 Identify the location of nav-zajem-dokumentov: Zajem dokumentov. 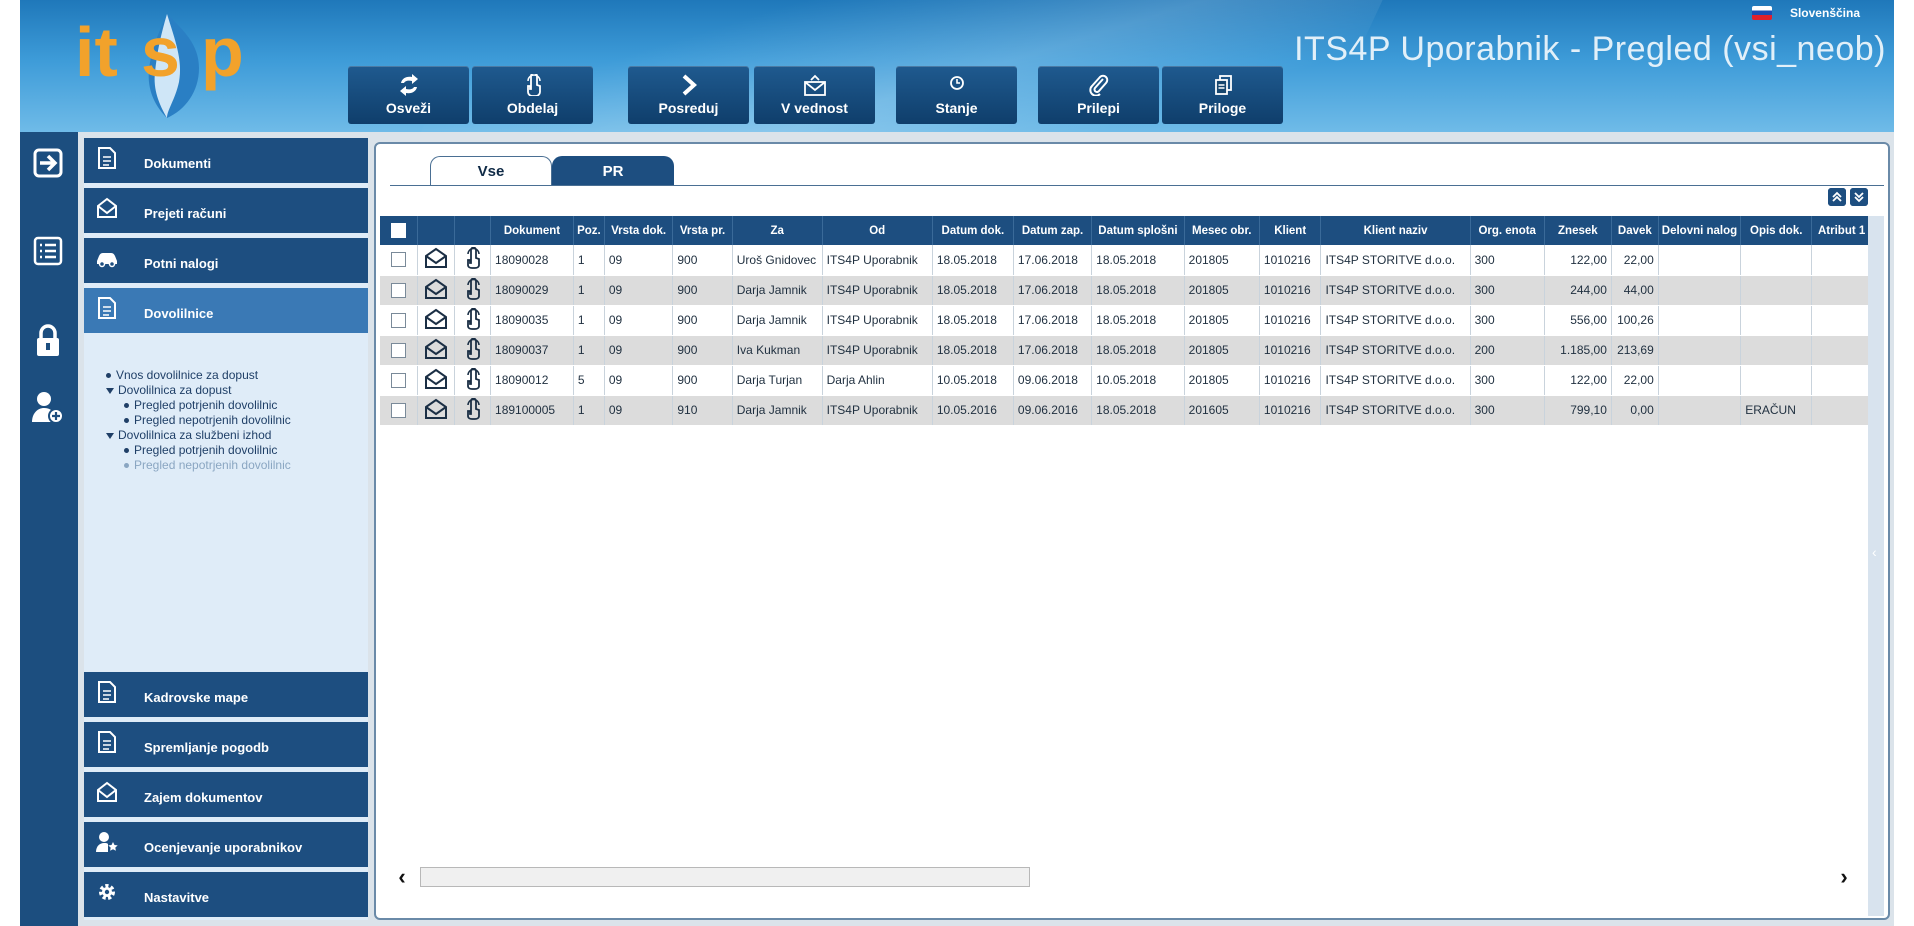
(226, 794).